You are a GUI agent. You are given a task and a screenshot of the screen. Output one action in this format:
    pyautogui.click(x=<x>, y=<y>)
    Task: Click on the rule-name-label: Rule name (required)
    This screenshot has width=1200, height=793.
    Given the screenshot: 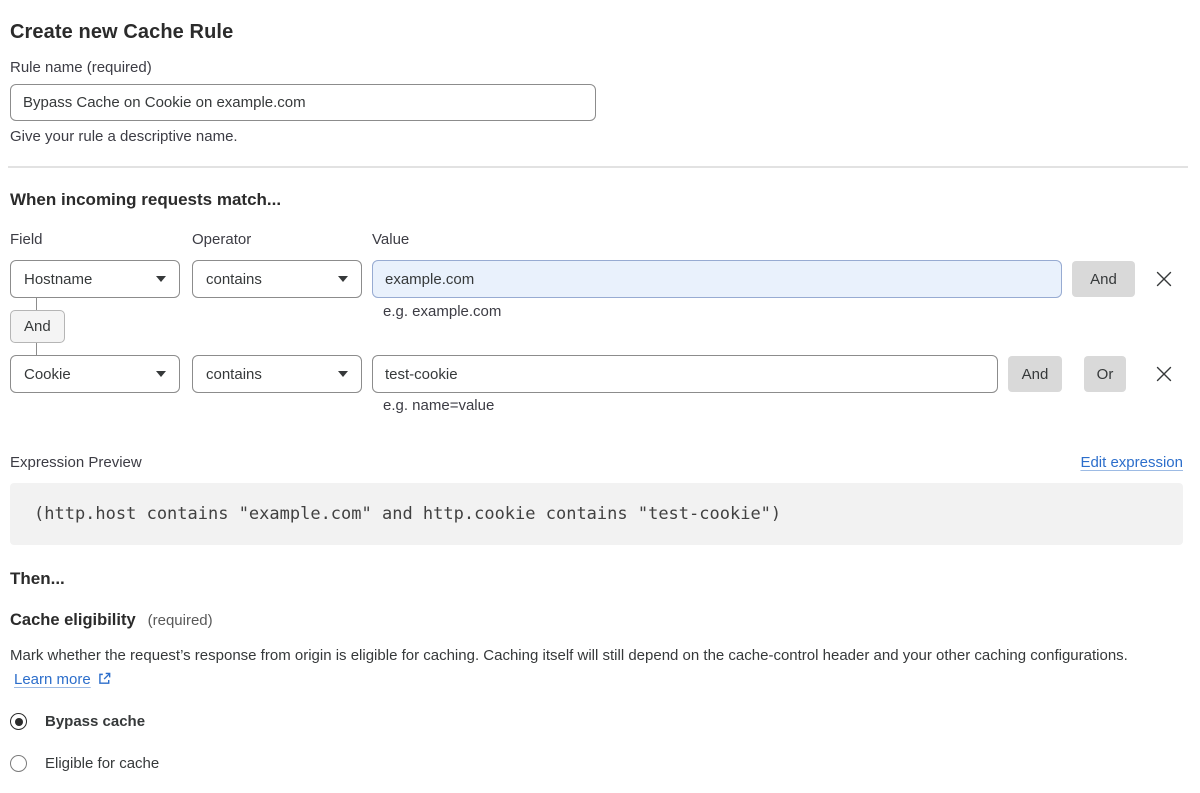 What is the action you would take?
    pyautogui.click(x=81, y=67)
    